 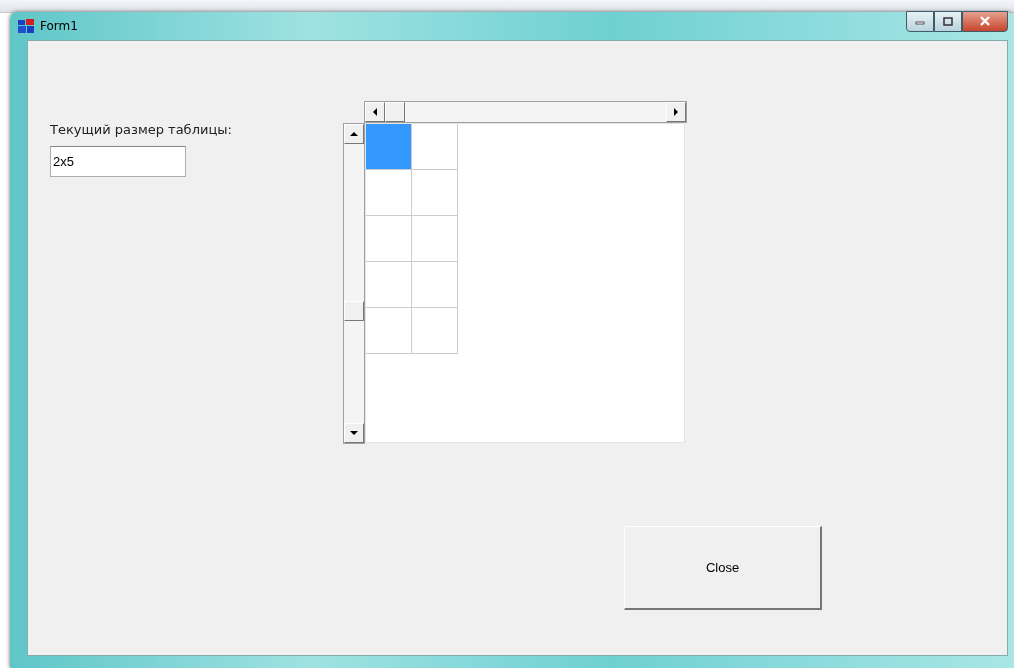 What do you see at coordinates (118, 161) in the screenshot?
I see `size-field: 2x5` at bounding box center [118, 161].